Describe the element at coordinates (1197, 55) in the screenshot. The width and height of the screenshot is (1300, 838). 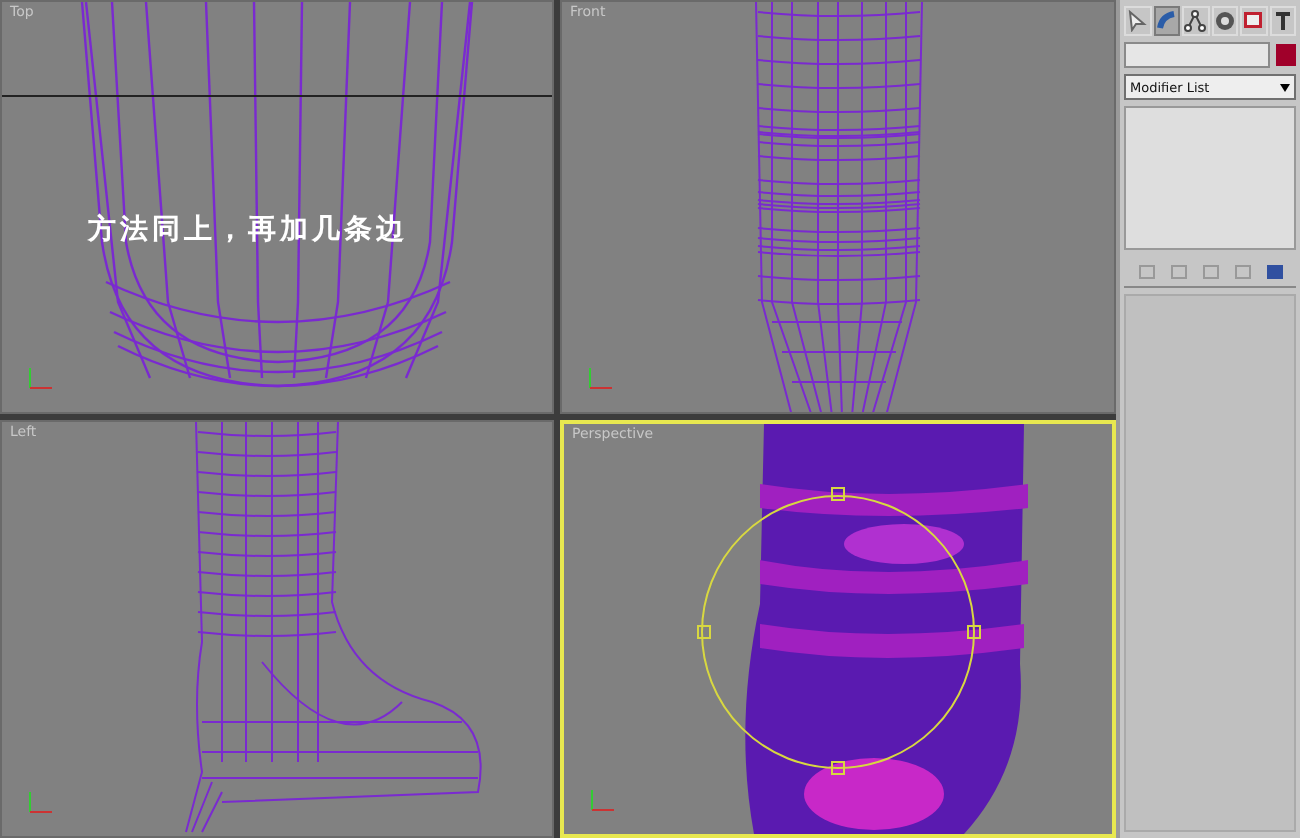
I see `object-name-field` at that location.